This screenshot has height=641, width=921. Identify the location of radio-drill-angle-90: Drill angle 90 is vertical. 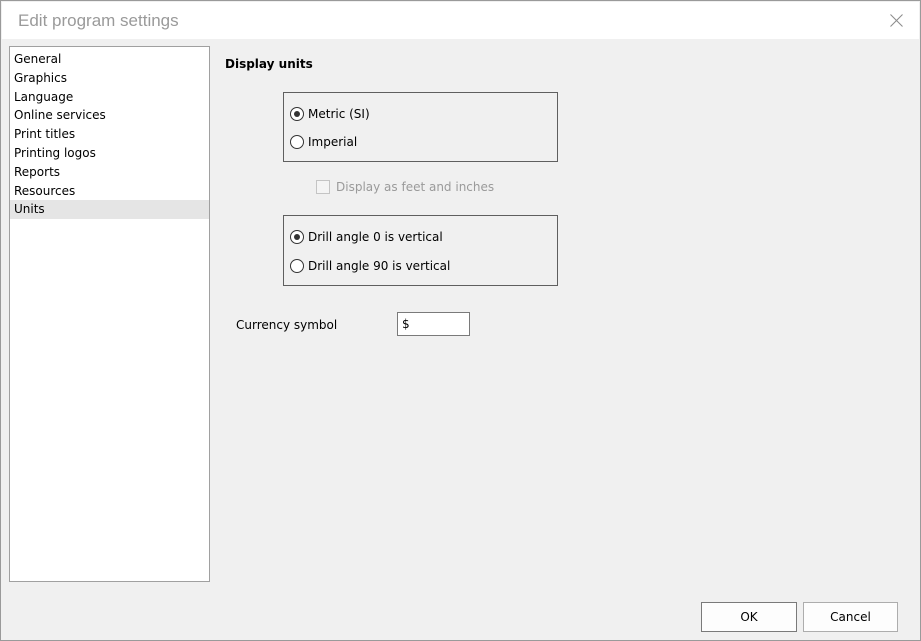
(370, 266).